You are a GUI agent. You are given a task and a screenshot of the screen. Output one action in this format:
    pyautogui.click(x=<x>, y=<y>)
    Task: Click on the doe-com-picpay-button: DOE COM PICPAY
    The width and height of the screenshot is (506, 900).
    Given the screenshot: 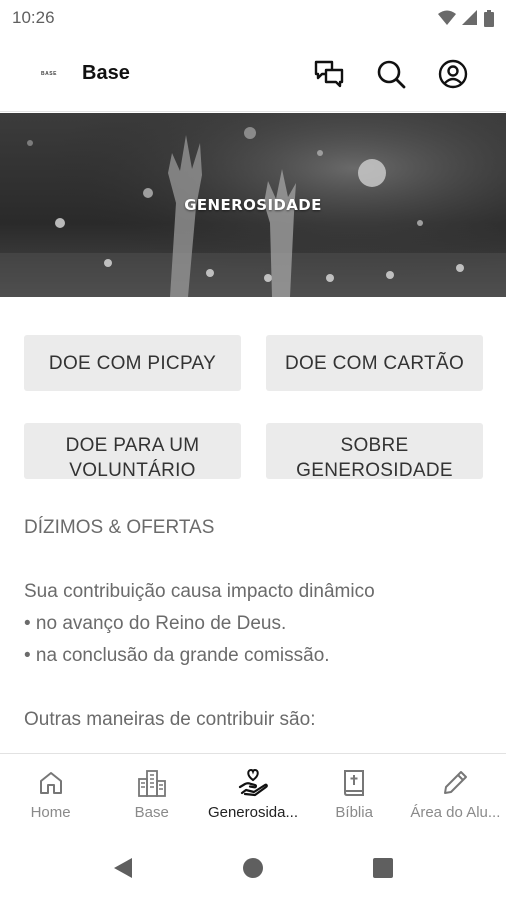 What is the action you would take?
    pyautogui.click(x=132, y=363)
    